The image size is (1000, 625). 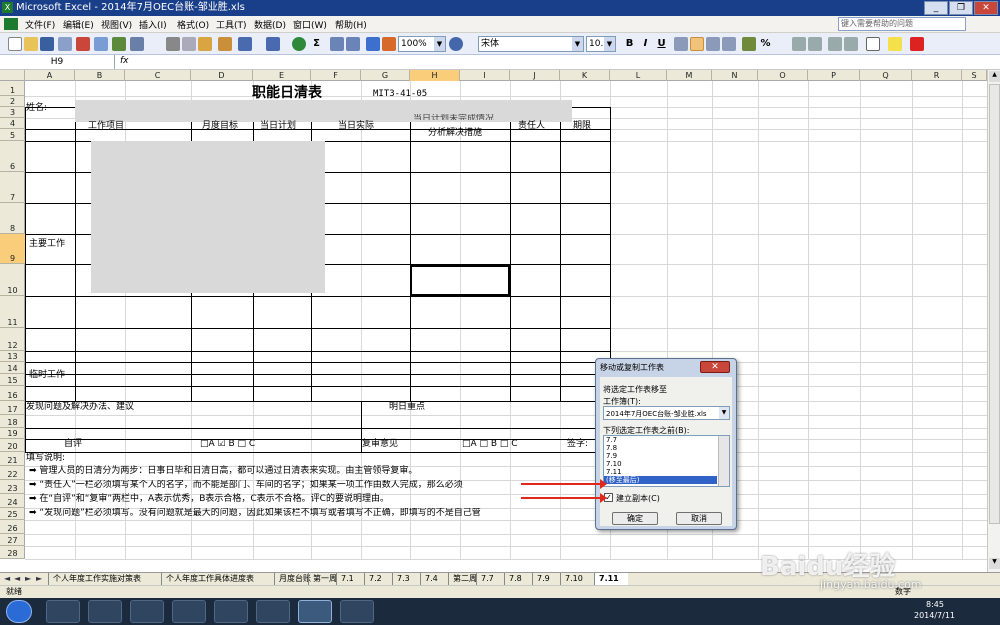 What do you see at coordinates (783, 75) in the screenshot?
I see `column-header-o: O` at bounding box center [783, 75].